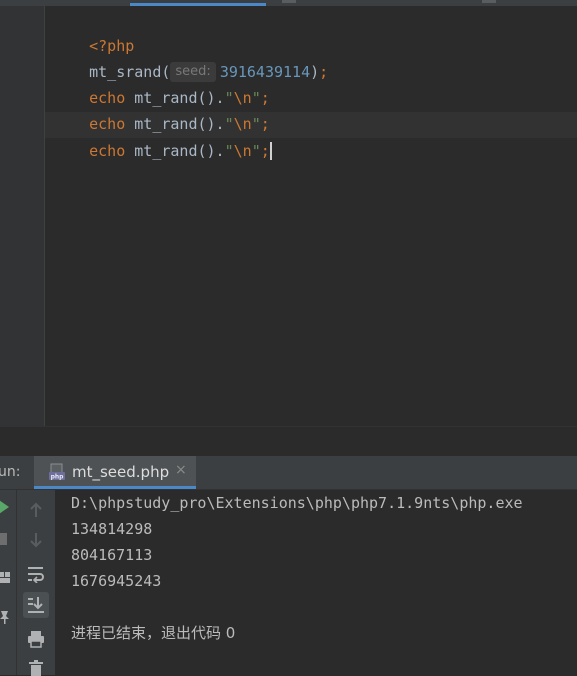 The height and width of the screenshot is (676, 577). I want to click on svg-text: php, so click(58, 477).